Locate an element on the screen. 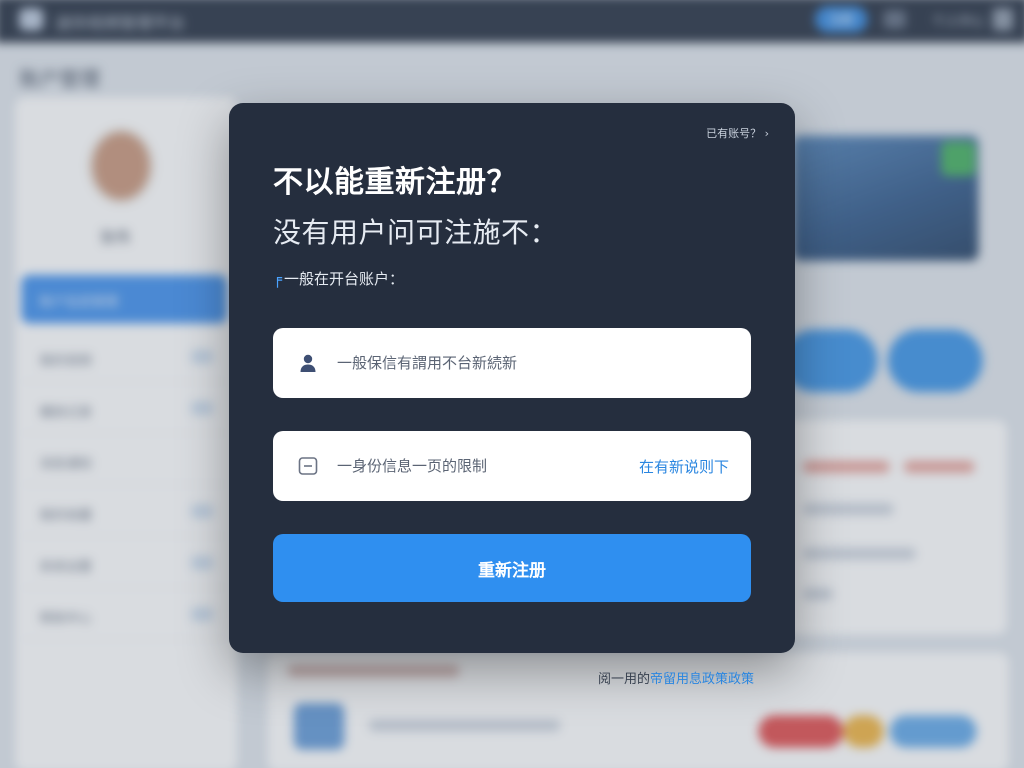  footer-policy: 阅一用的帝留用息政策政策 is located at coordinates (676, 677).